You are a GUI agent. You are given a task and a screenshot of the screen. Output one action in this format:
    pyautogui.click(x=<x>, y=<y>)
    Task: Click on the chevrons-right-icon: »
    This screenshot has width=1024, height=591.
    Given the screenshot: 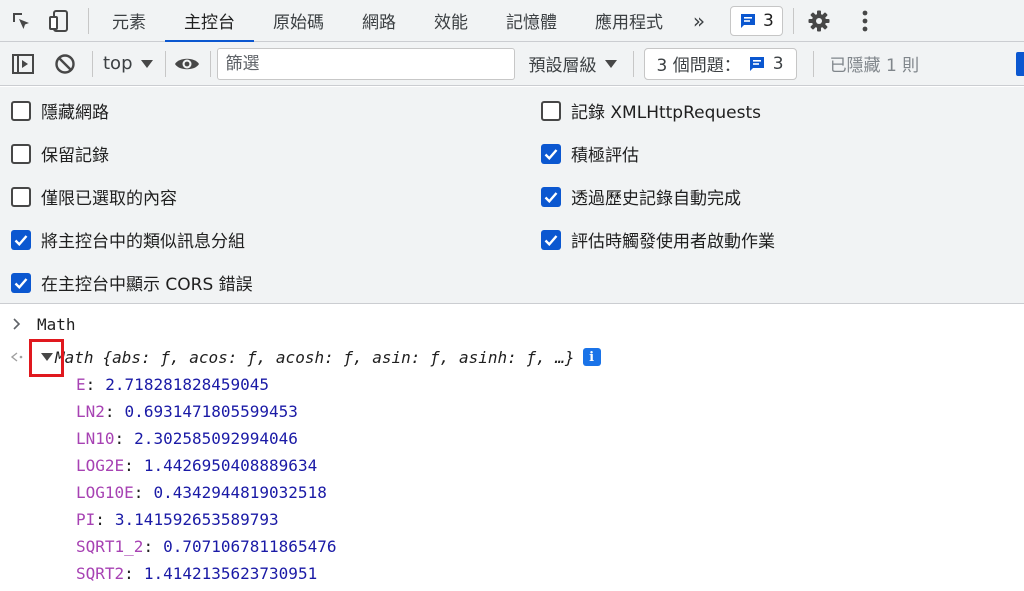 What is the action you would take?
    pyautogui.click(x=699, y=20)
    